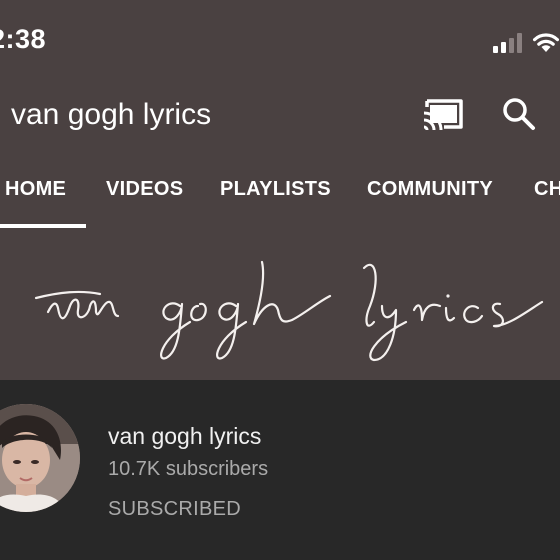  What do you see at coordinates (111, 114) in the screenshot?
I see `app-bar-title: van gogh lyrics` at bounding box center [111, 114].